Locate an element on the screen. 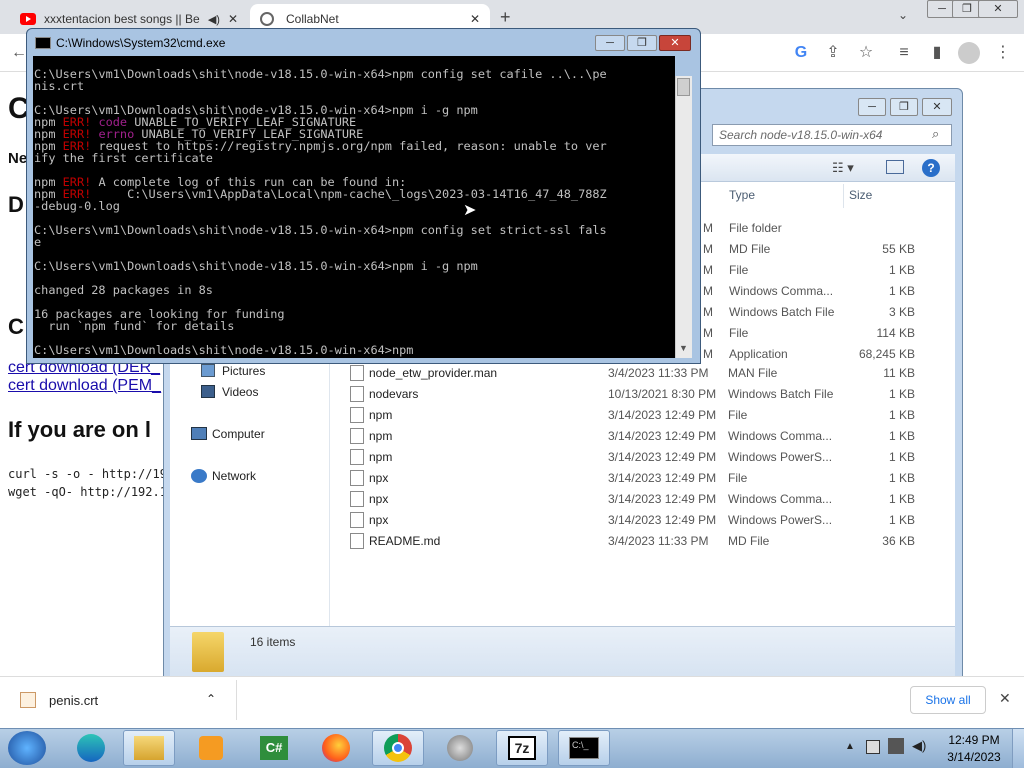 This screenshot has height=768, width=1024. file-row-partial: M Windows Comma... 1 KB is located at coordinates (820, 291).